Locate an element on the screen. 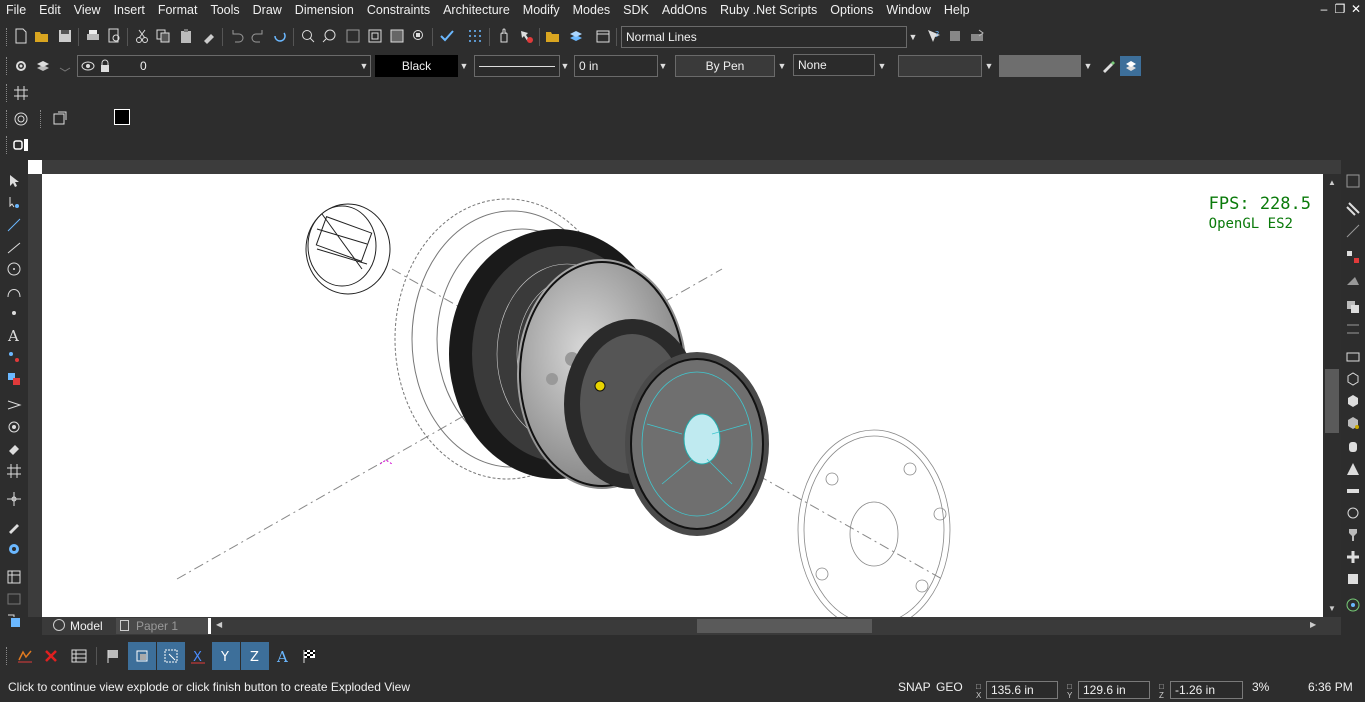 This screenshot has height=702, width=1365. geo-toggle: GEO is located at coordinates (949, 687).